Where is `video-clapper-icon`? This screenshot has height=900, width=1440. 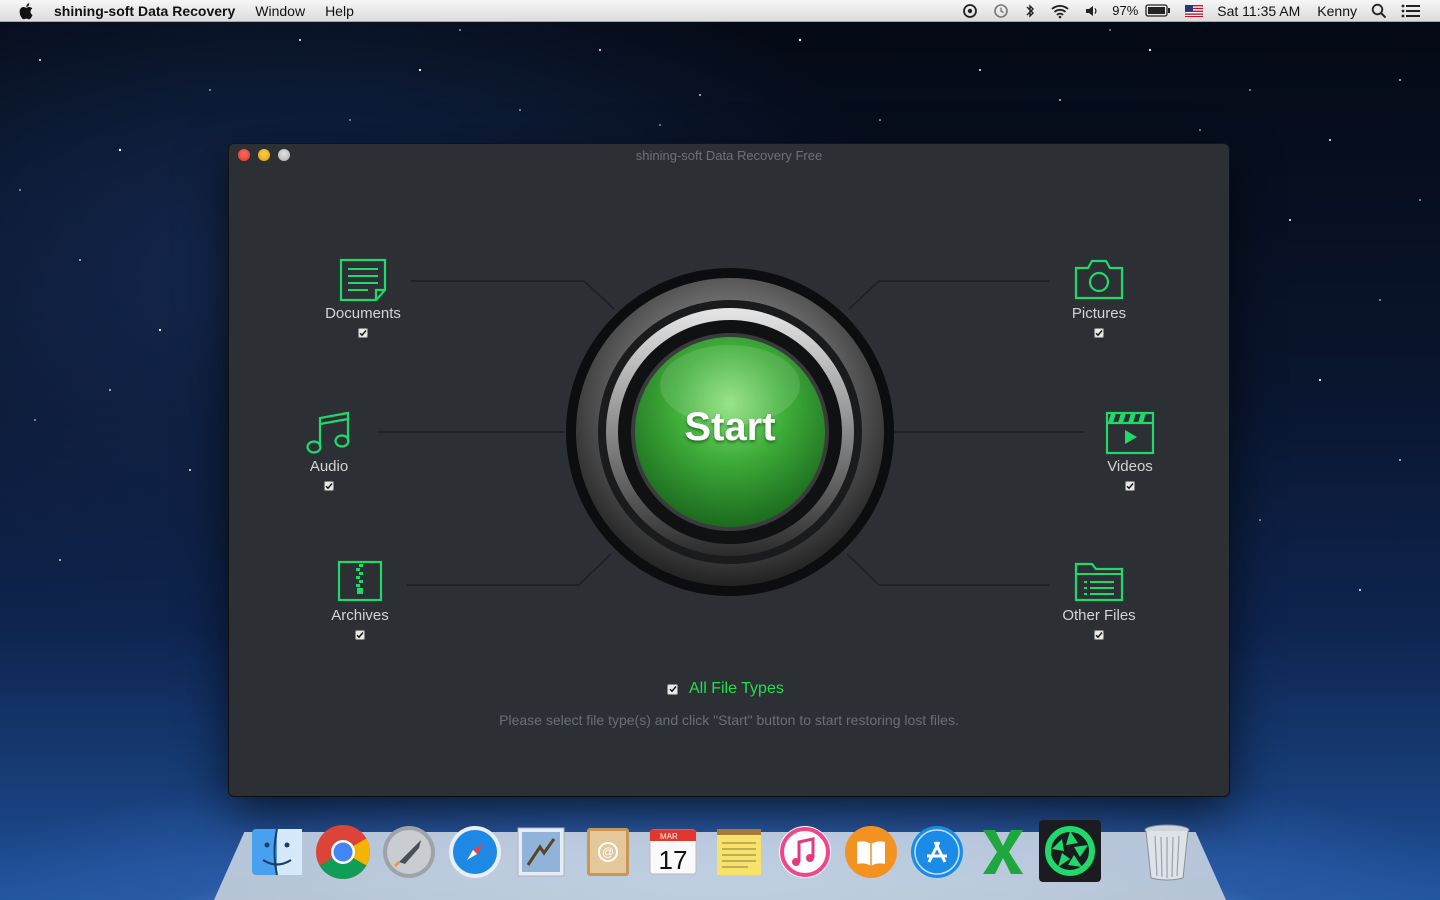 video-clapper-icon is located at coordinates (1130, 433).